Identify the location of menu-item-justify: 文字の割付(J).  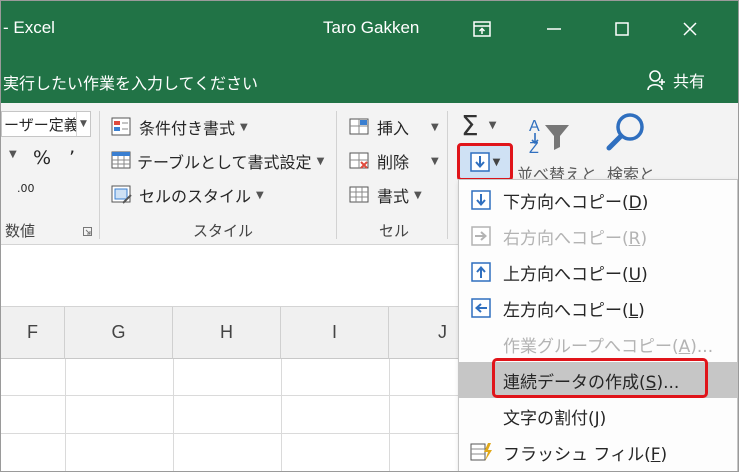
(598, 416).